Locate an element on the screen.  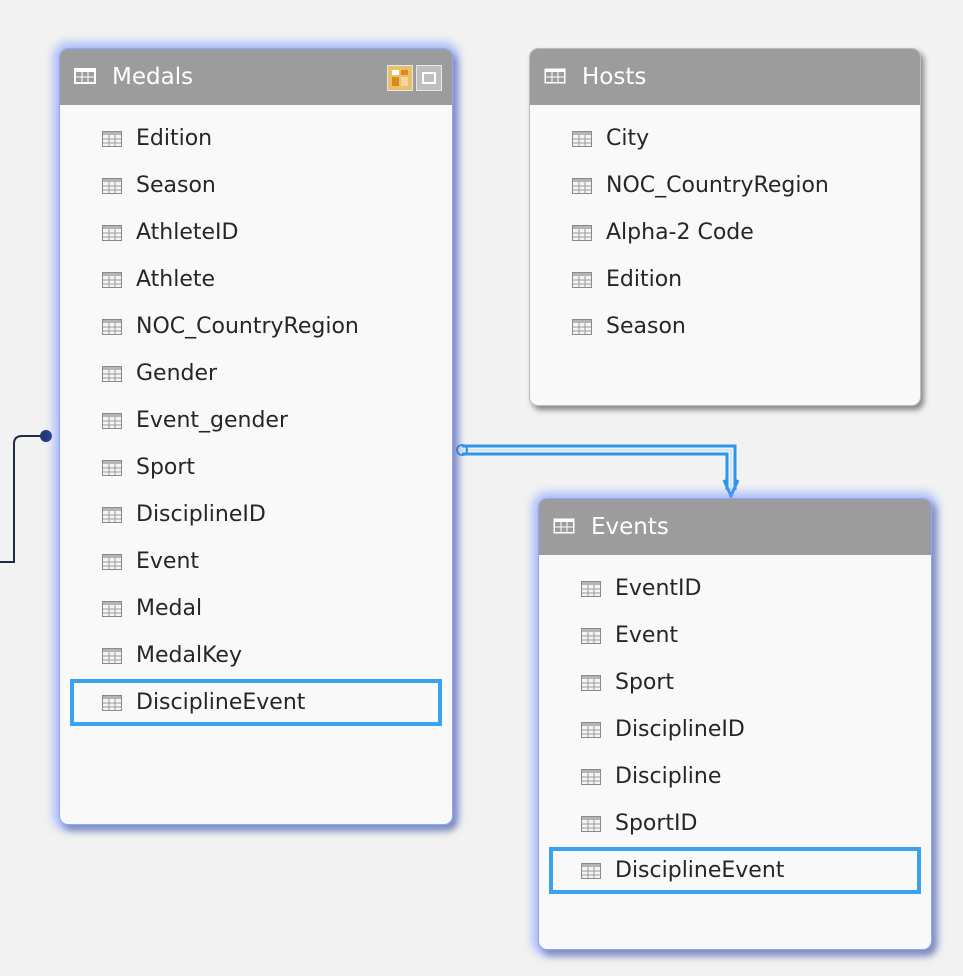
field-row: MedalKey is located at coordinates (256, 655).